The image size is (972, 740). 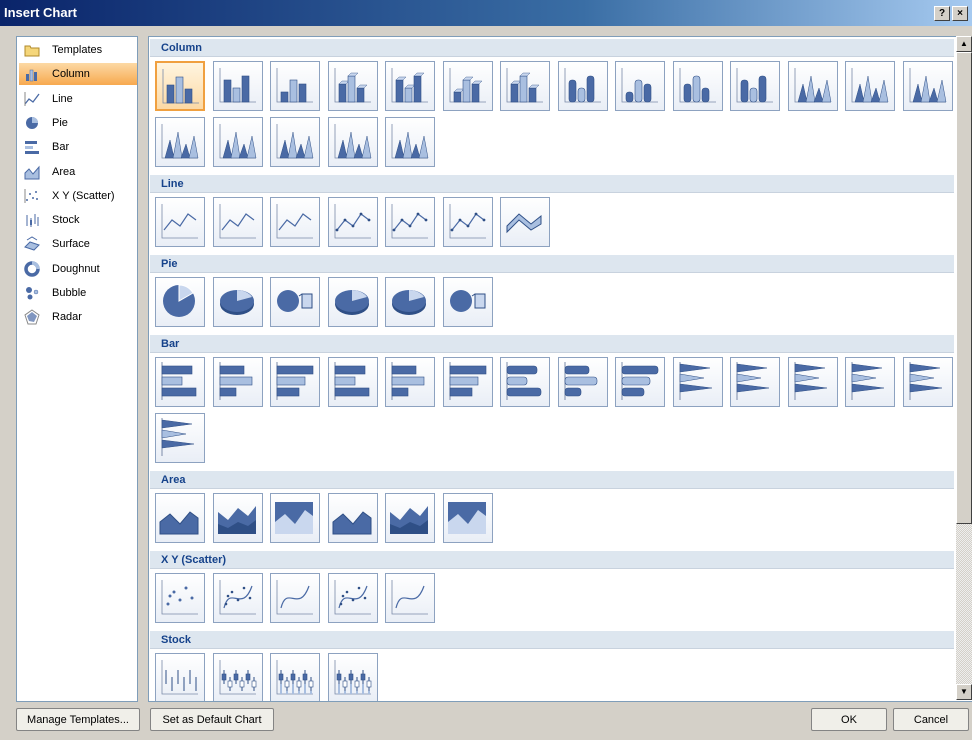 I want to click on chart-category-label: Stock, so click(x=66, y=220).